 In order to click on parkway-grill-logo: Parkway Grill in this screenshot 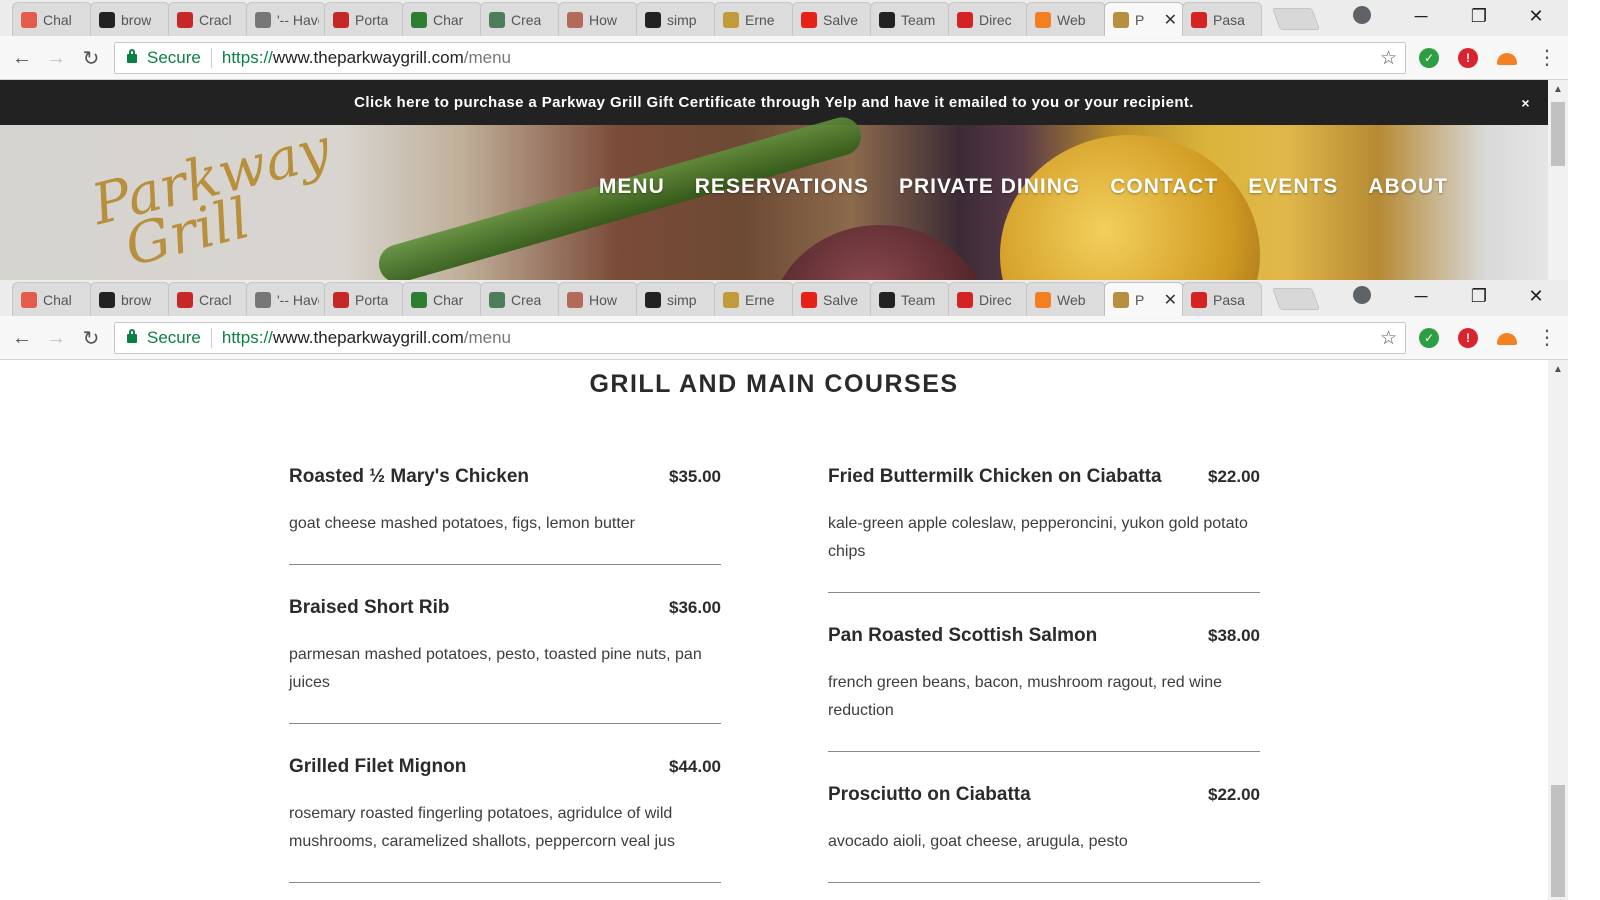, I will do `click(216, 197)`.